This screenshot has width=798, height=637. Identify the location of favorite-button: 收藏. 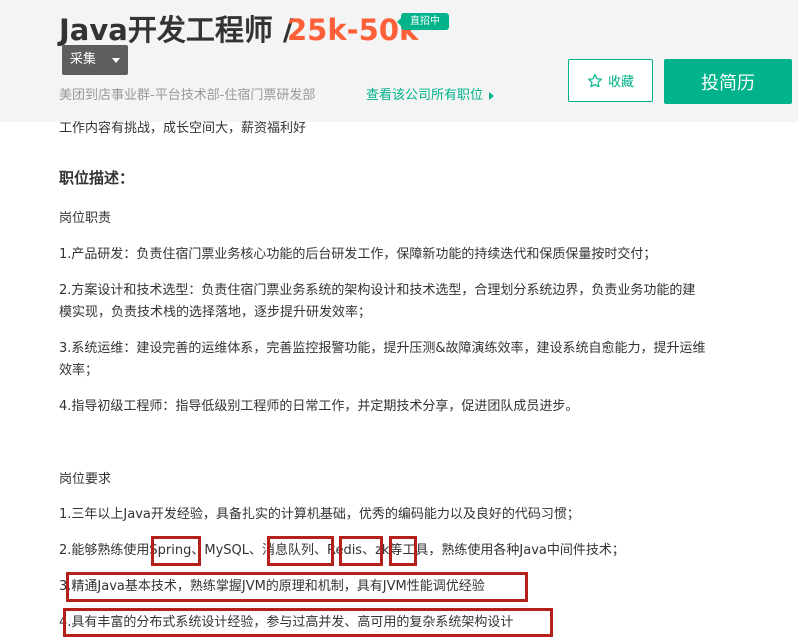
(610, 80).